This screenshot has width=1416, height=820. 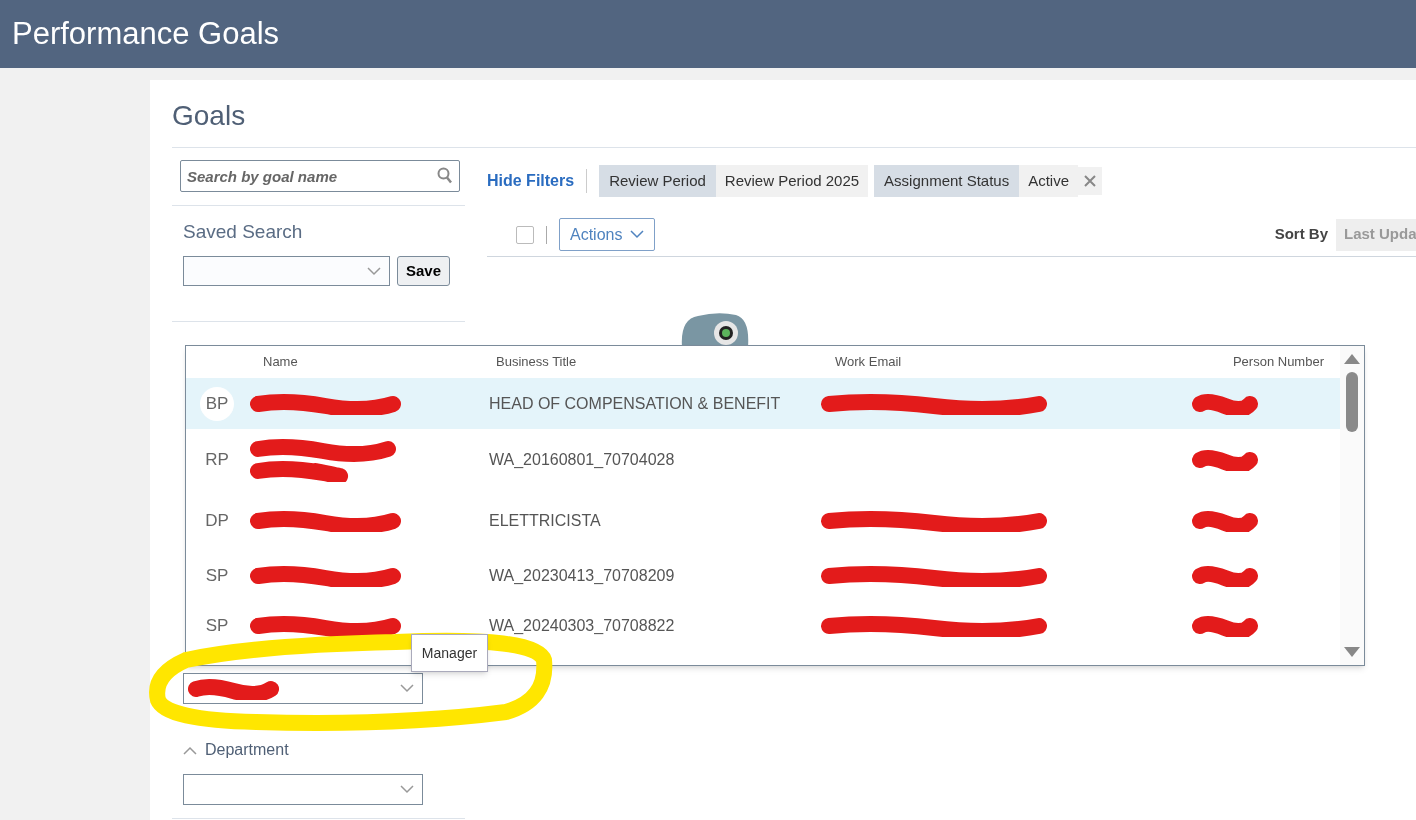 What do you see at coordinates (657, 181) in the screenshot?
I see `filter-chip-name: Review Period` at bounding box center [657, 181].